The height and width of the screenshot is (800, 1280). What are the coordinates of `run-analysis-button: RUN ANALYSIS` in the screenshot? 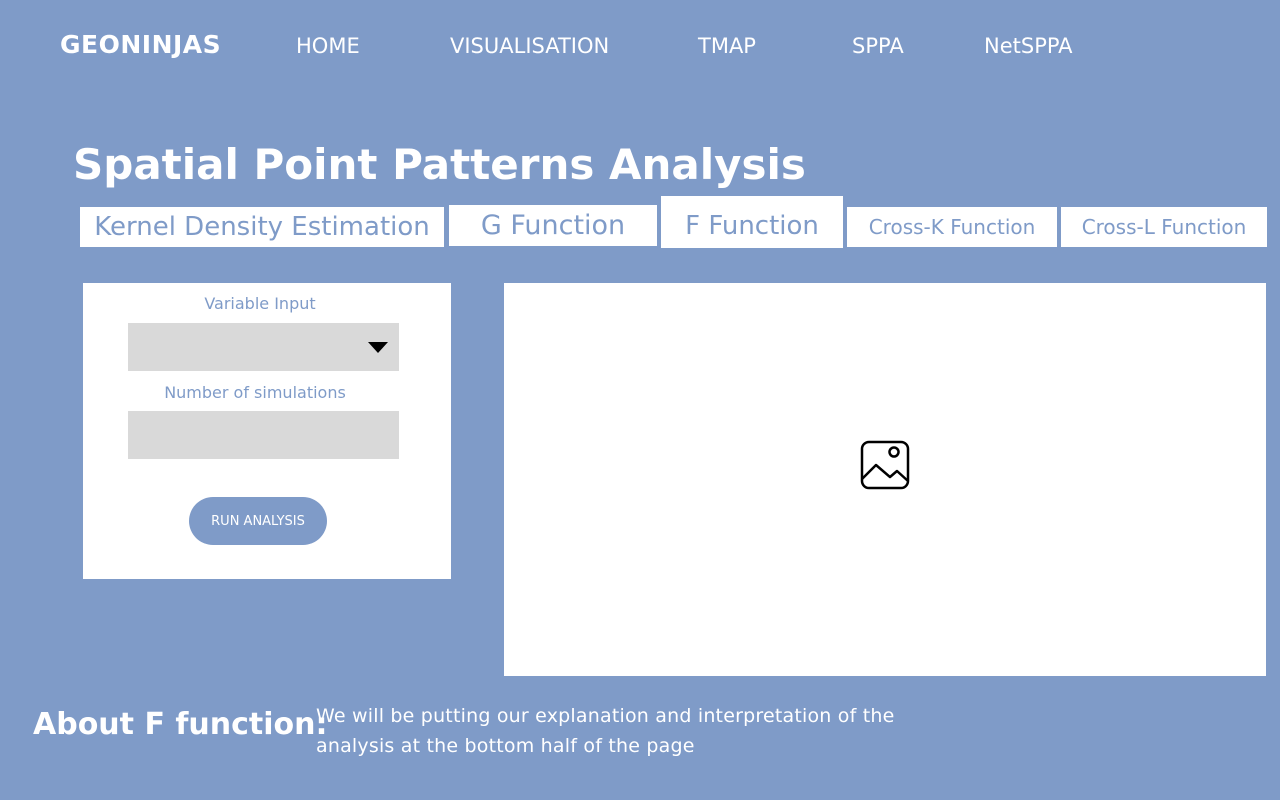 It's located at (258, 521).